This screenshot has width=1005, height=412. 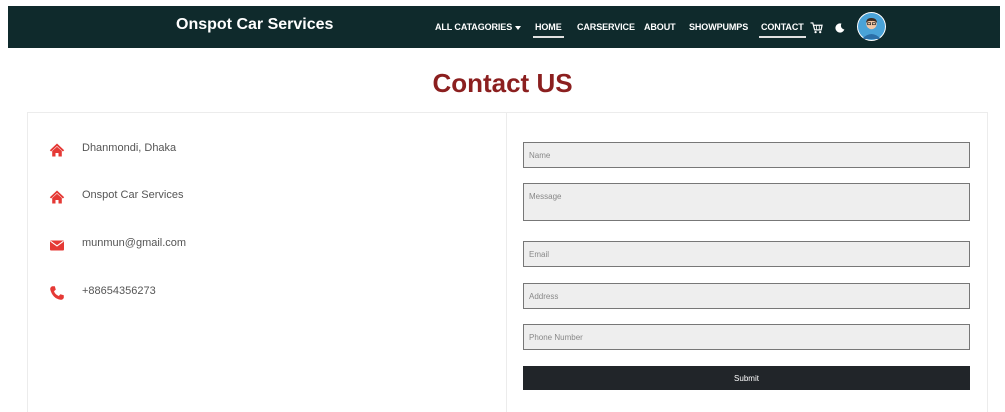 What do you see at coordinates (548, 30) in the screenshot?
I see `nav-item-home: HOME` at bounding box center [548, 30].